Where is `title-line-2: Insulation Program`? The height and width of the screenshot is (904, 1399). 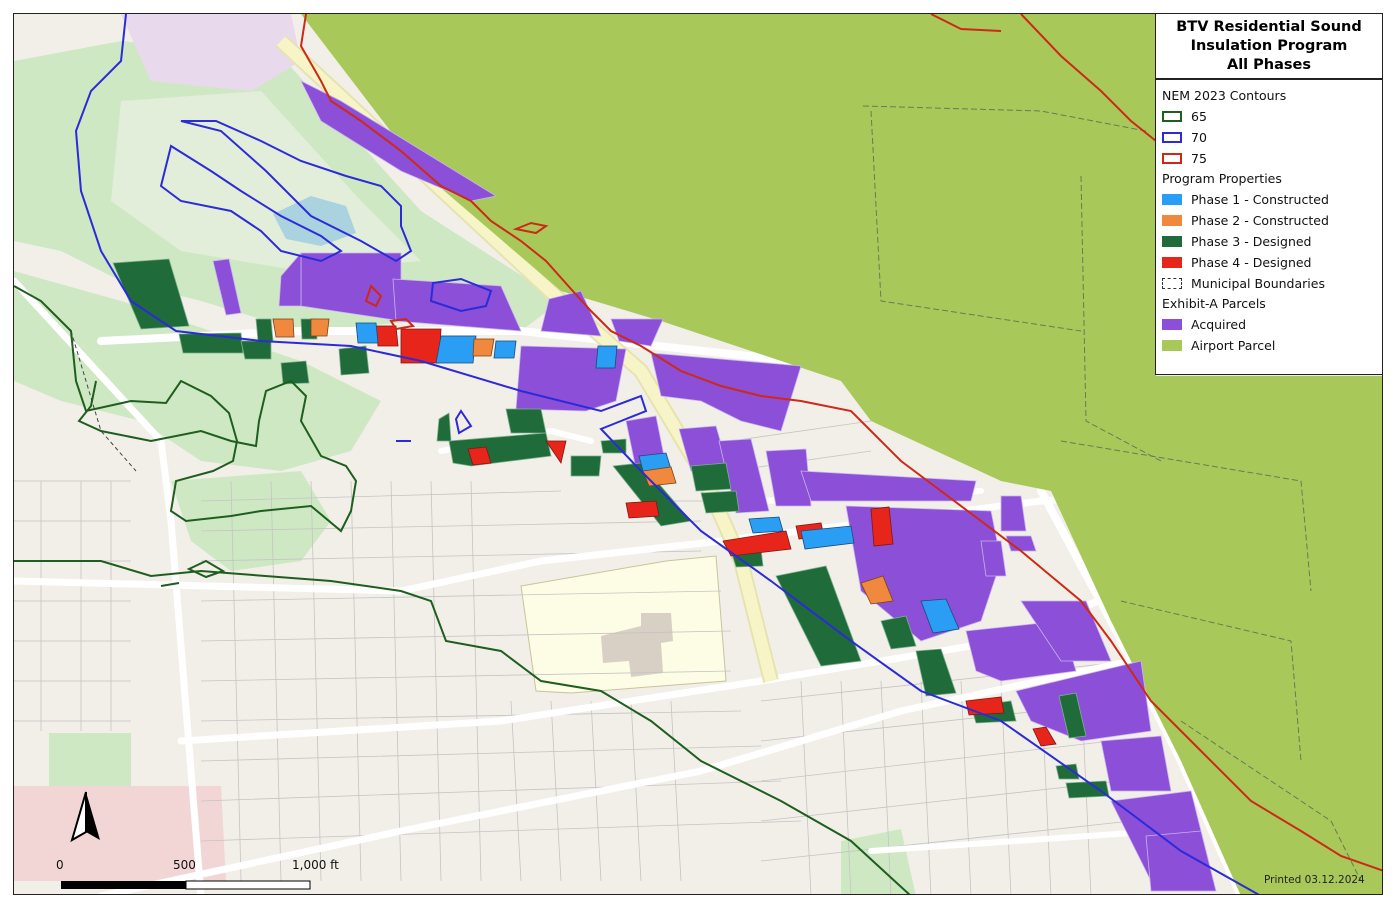
title-line-2: Insulation Program is located at coordinates (1269, 45).